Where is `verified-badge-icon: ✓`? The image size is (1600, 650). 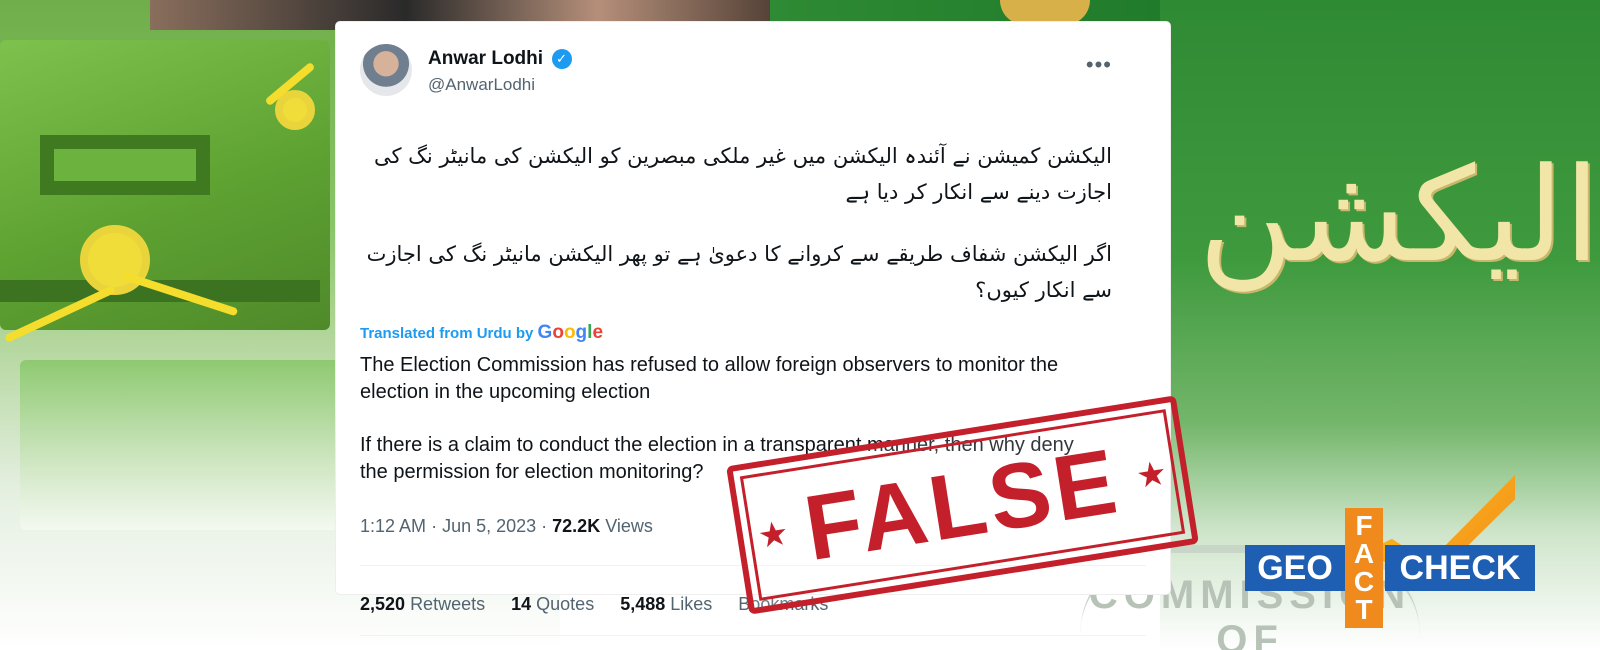 verified-badge-icon: ✓ is located at coordinates (561, 59).